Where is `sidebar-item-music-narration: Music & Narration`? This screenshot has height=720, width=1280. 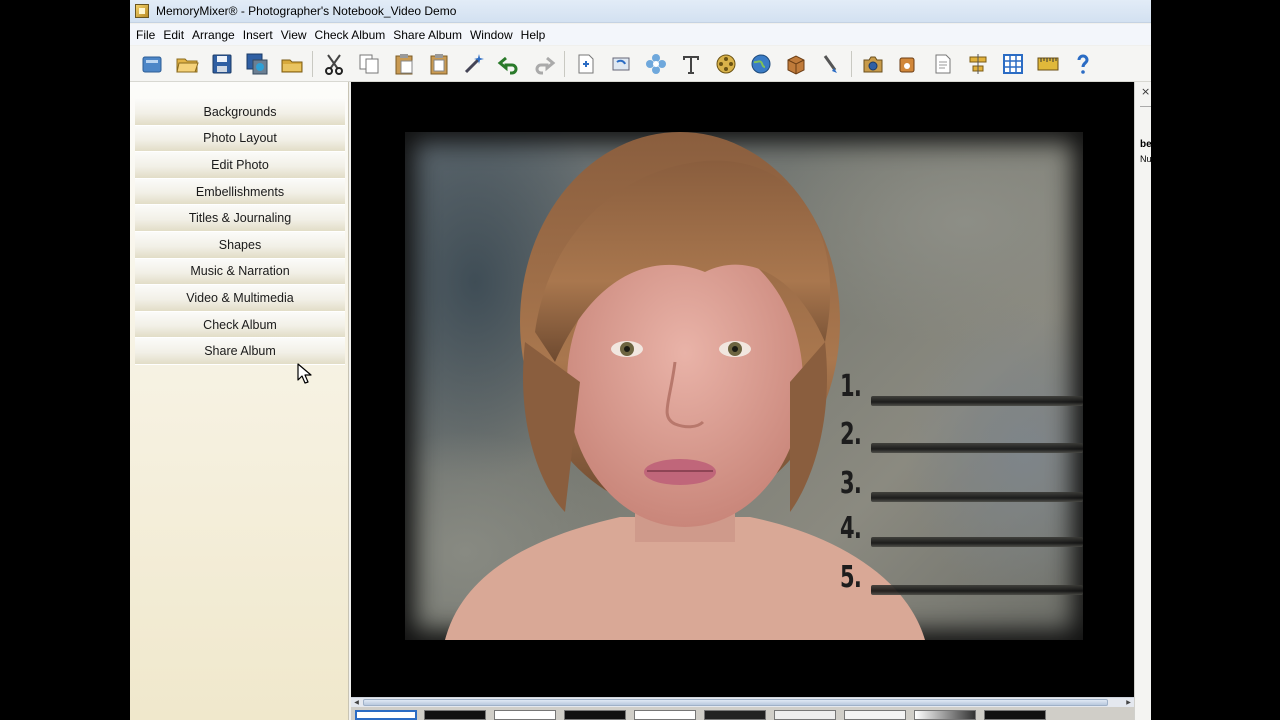
sidebar-item-music-narration: Music & Narration is located at coordinates (240, 272).